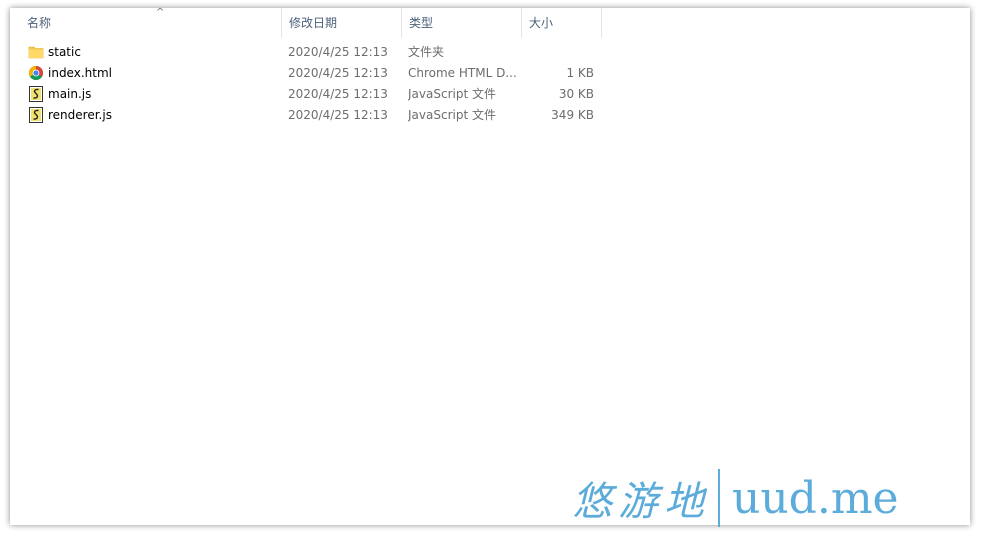 This screenshot has height=536, width=981. I want to click on column-header-name-label: 名称, so click(39, 23).